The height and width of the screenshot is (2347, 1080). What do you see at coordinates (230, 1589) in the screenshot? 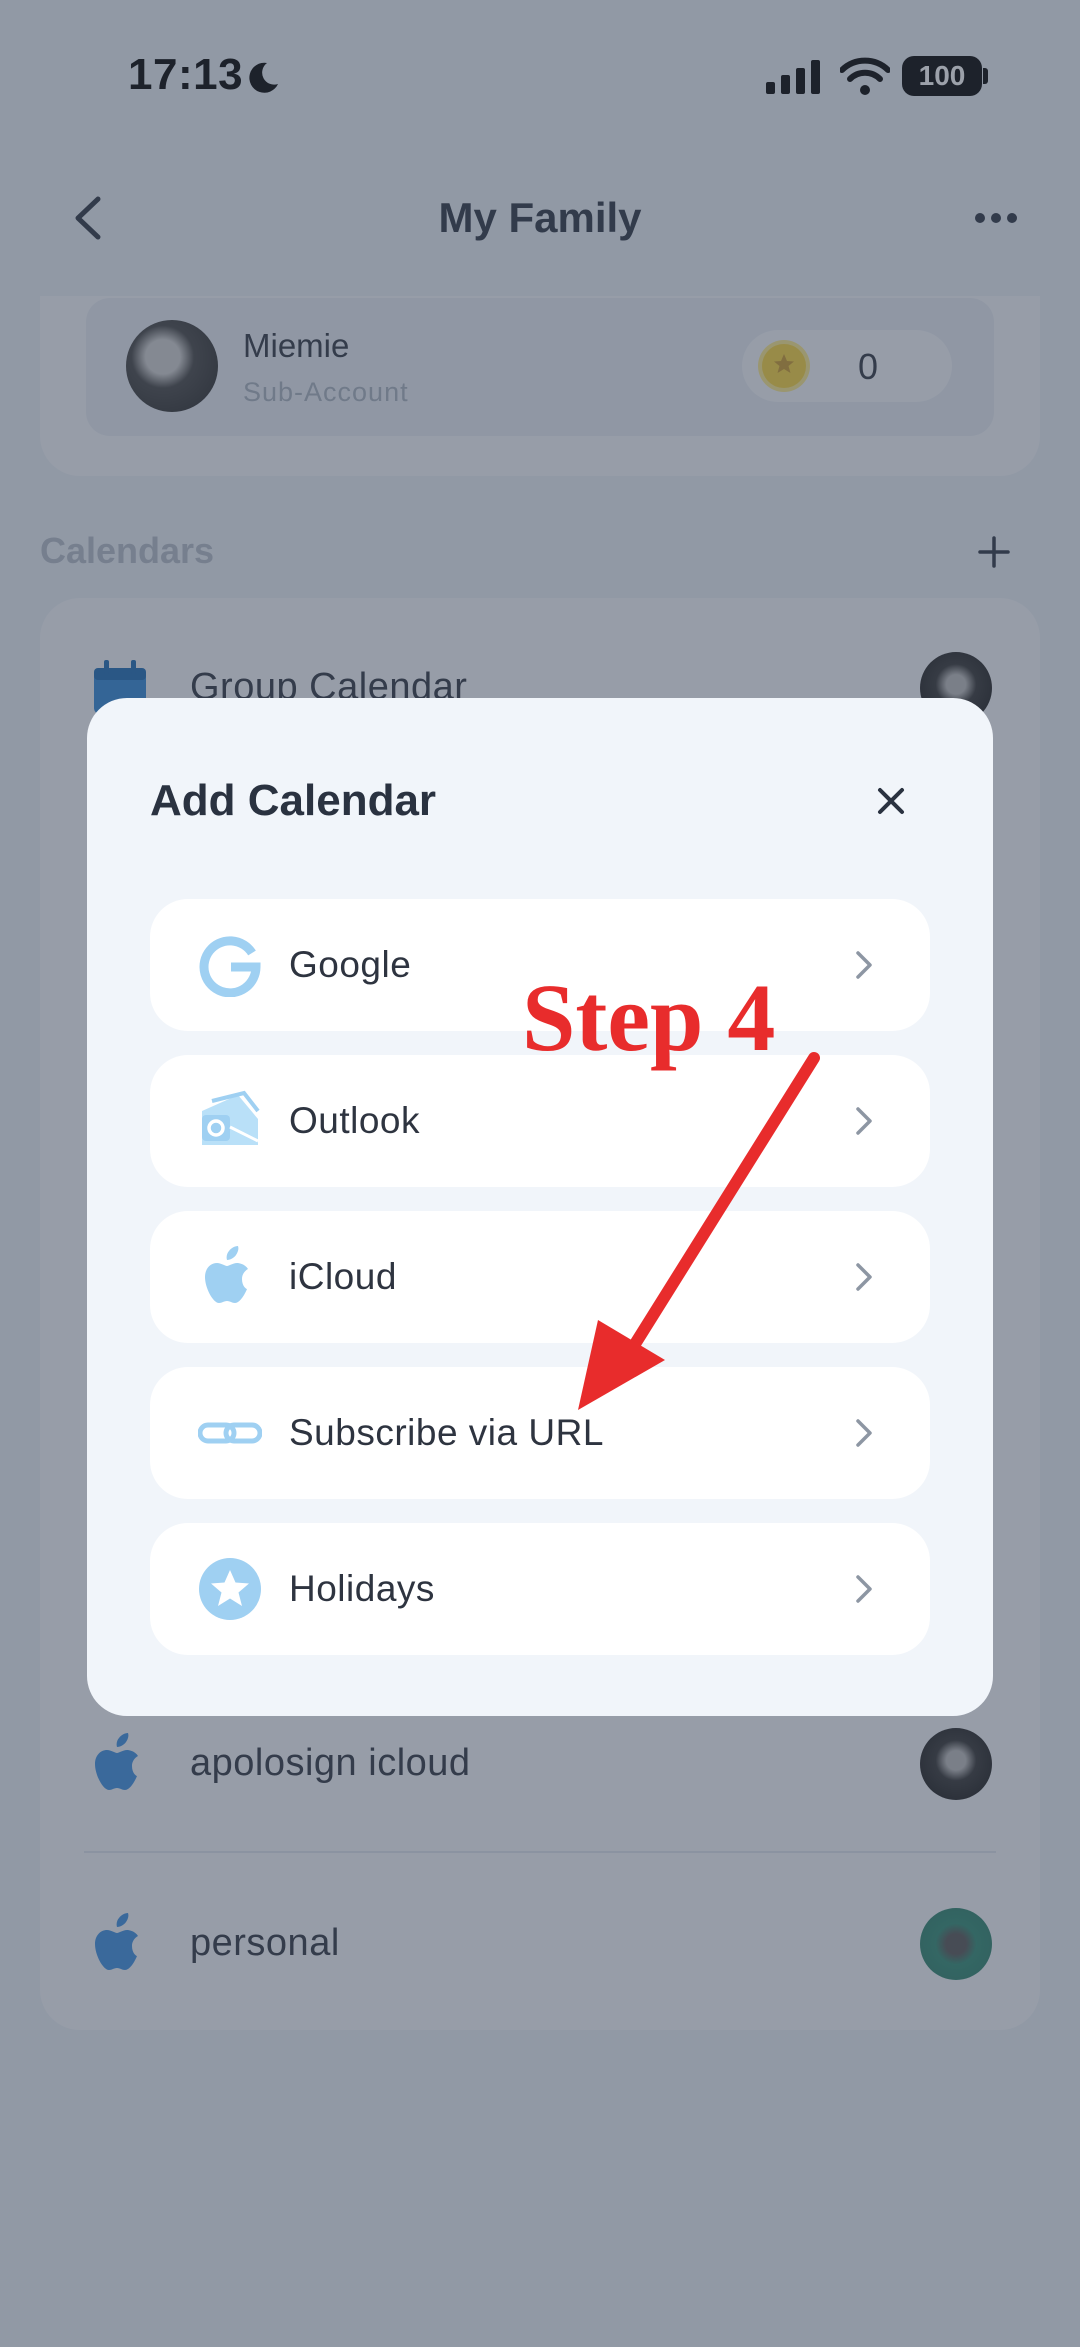
I see `star-icon` at bounding box center [230, 1589].